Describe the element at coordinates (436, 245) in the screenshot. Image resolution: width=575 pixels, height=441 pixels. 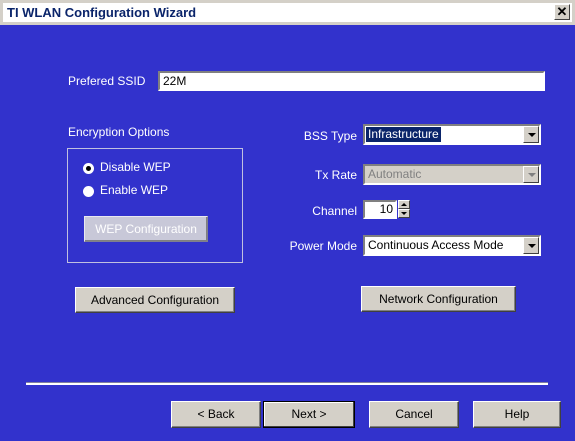
I see `power-mode-value: Continuous Access Mode` at that location.